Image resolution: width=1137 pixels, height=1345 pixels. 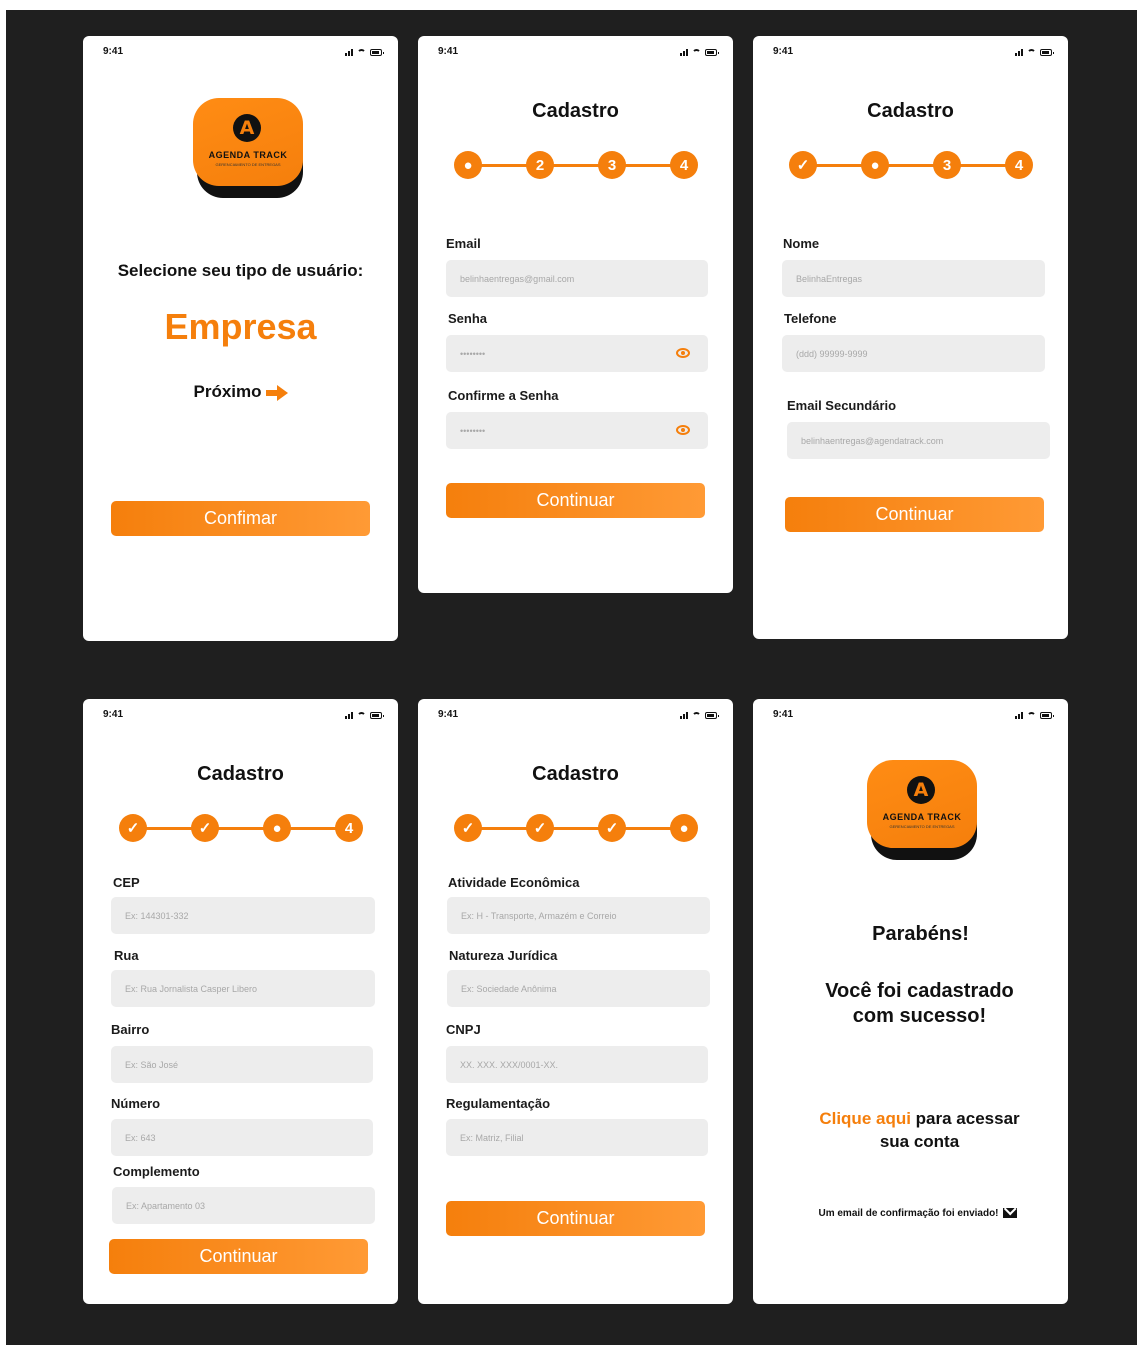 What do you see at coordinates (801, 243) in the screenshot?
I see `nome-label: Nome` at bounding box center [801, 243].